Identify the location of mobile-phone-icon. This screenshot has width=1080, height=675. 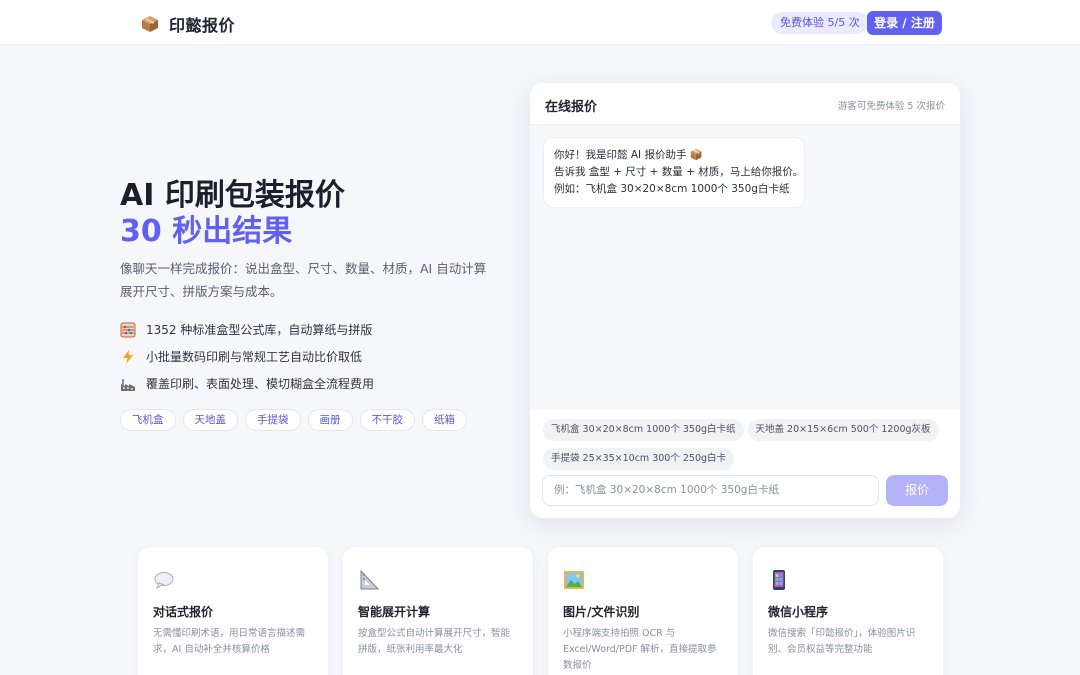
(779, 580).